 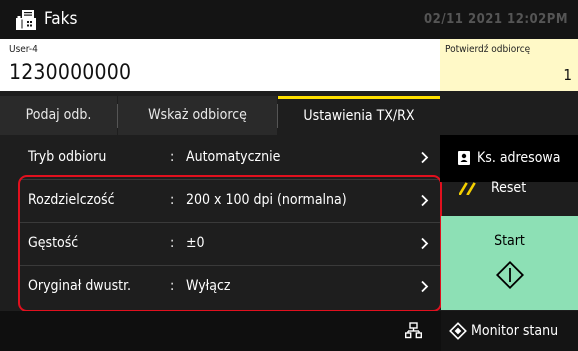 I want to click on destination-name: User-4, so click(x=23, y=49).